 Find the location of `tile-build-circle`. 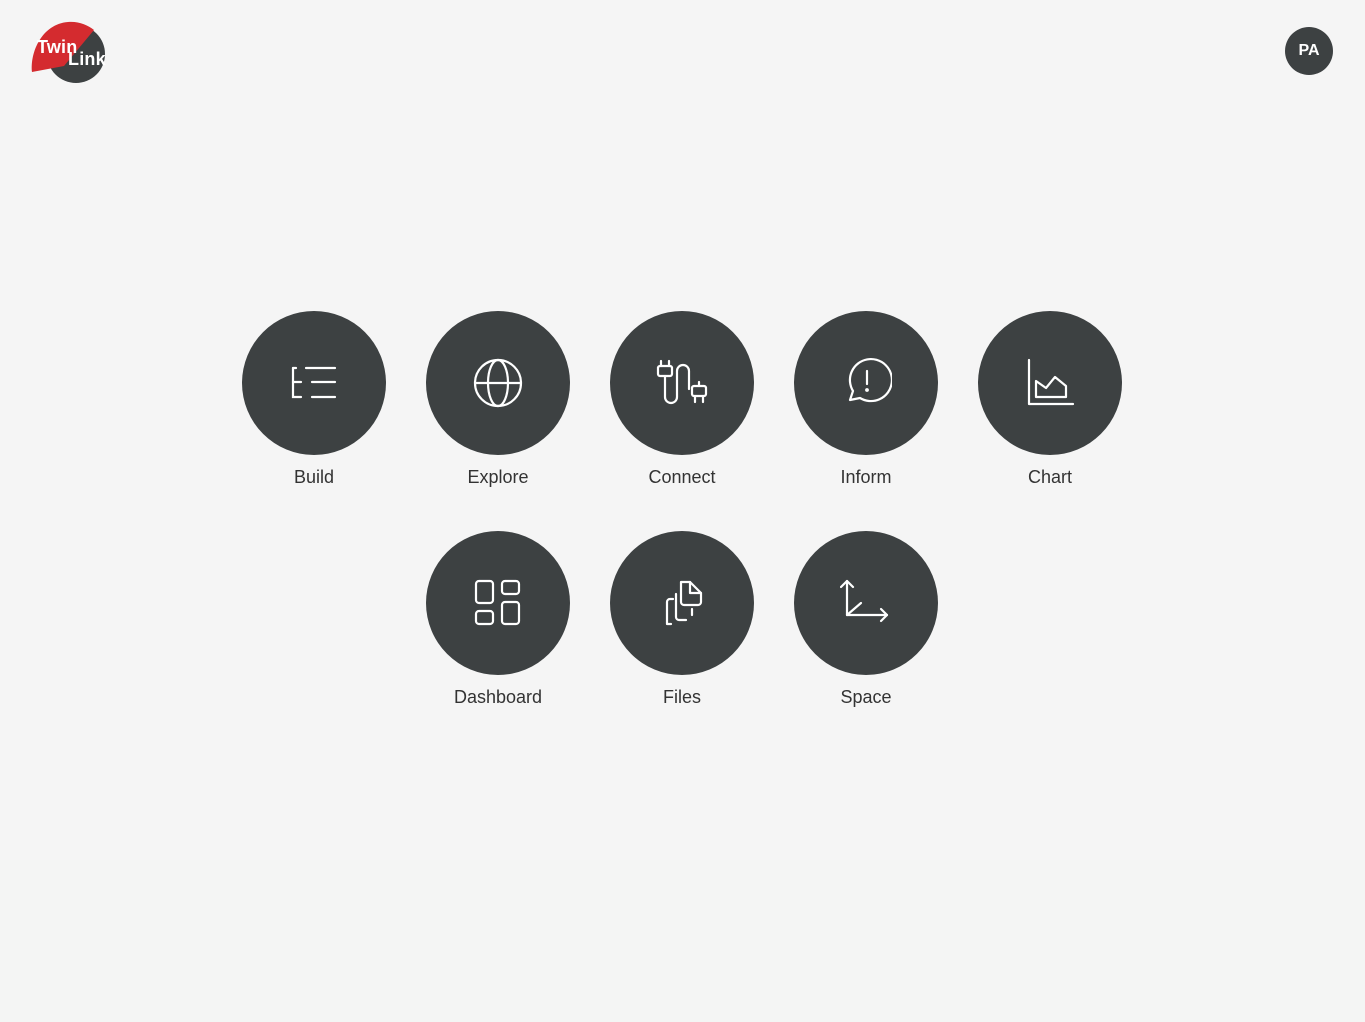

tile-build-circle is located at coordinates (314, 383).